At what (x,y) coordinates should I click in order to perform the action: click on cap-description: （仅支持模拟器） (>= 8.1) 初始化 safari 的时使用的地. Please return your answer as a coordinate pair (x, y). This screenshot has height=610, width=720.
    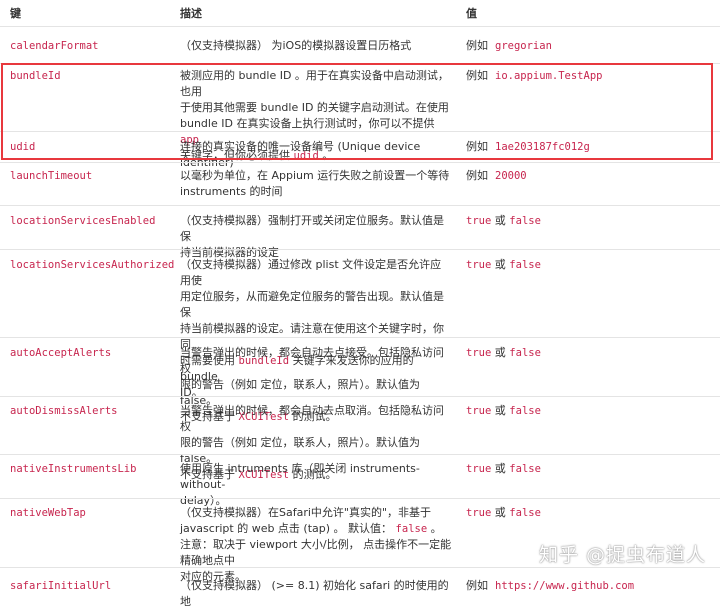
    Looking at the image, I should click on (316, 594).